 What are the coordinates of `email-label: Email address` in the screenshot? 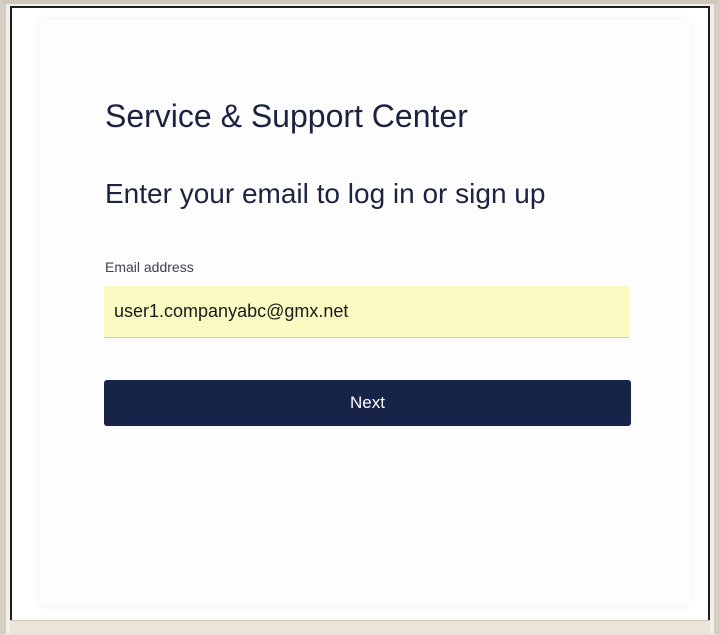 It's located at (149, 267).